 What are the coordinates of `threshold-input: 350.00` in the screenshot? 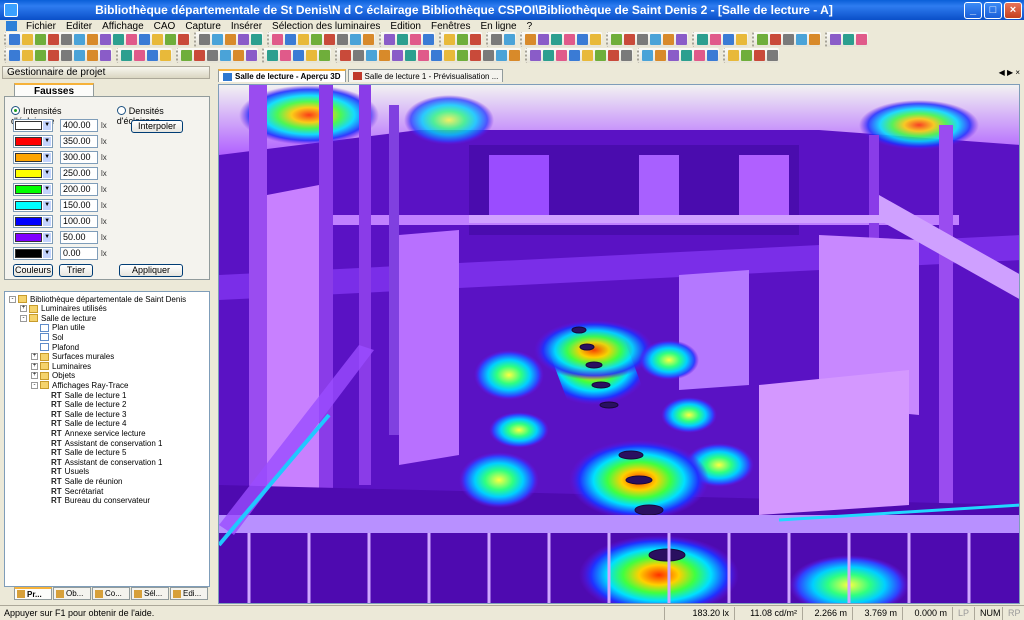 It's located at (79, 141).